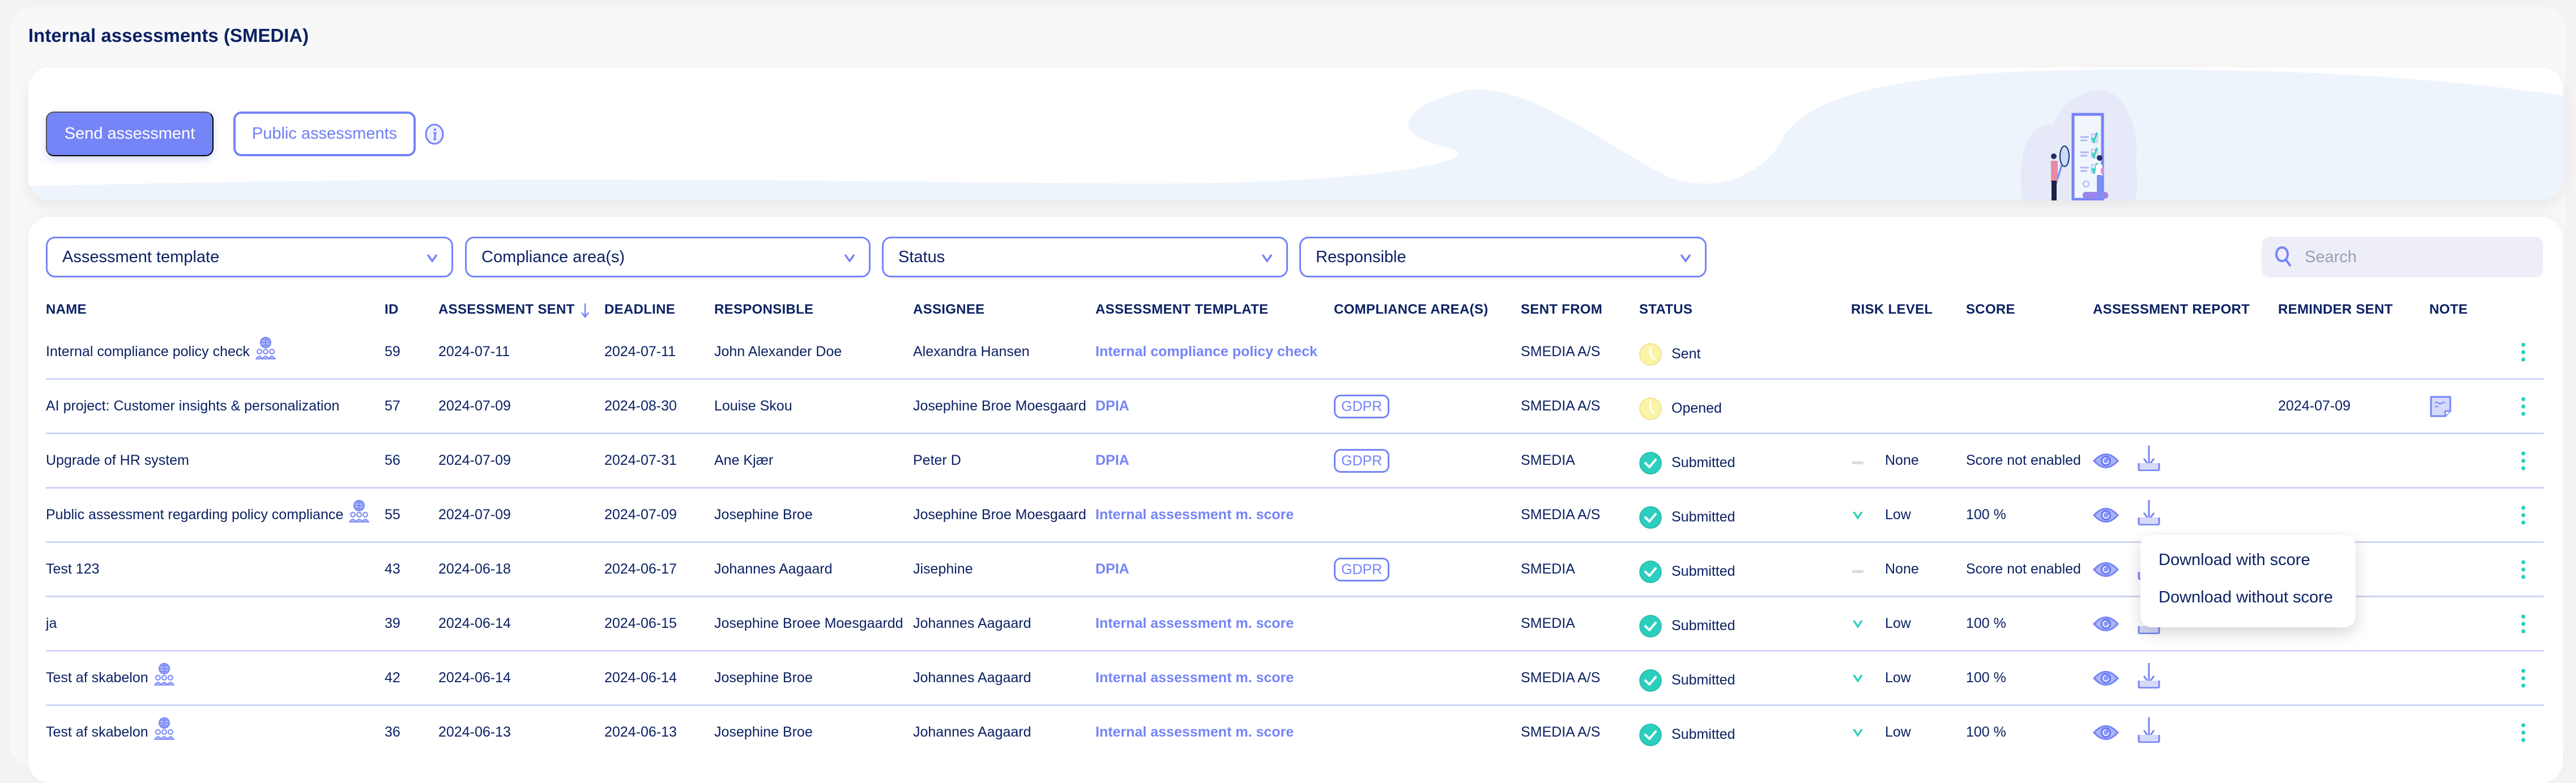 This screenshot has height=783, width=2576. I want to click on checklist-illustration, so click(2079, 145).